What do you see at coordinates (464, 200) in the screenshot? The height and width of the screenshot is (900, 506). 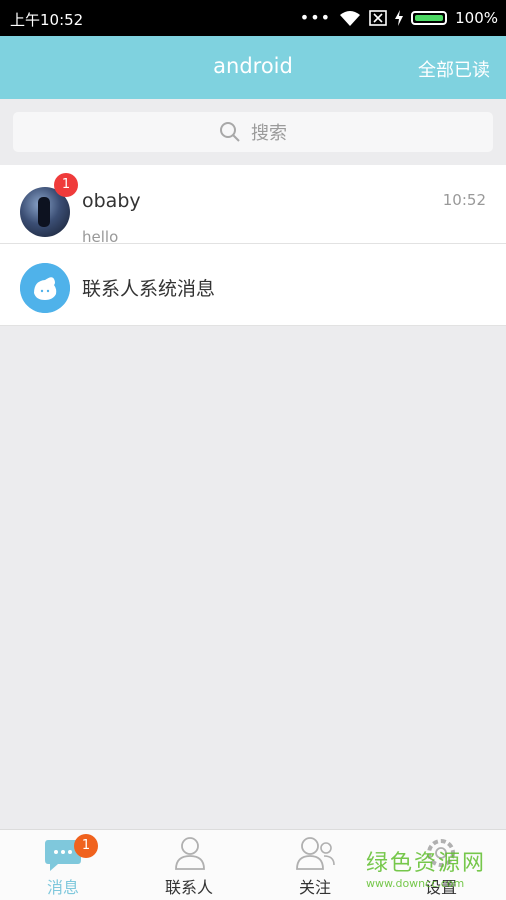 I see `conversation-time: 10:52` at bounding box center [464, 200].